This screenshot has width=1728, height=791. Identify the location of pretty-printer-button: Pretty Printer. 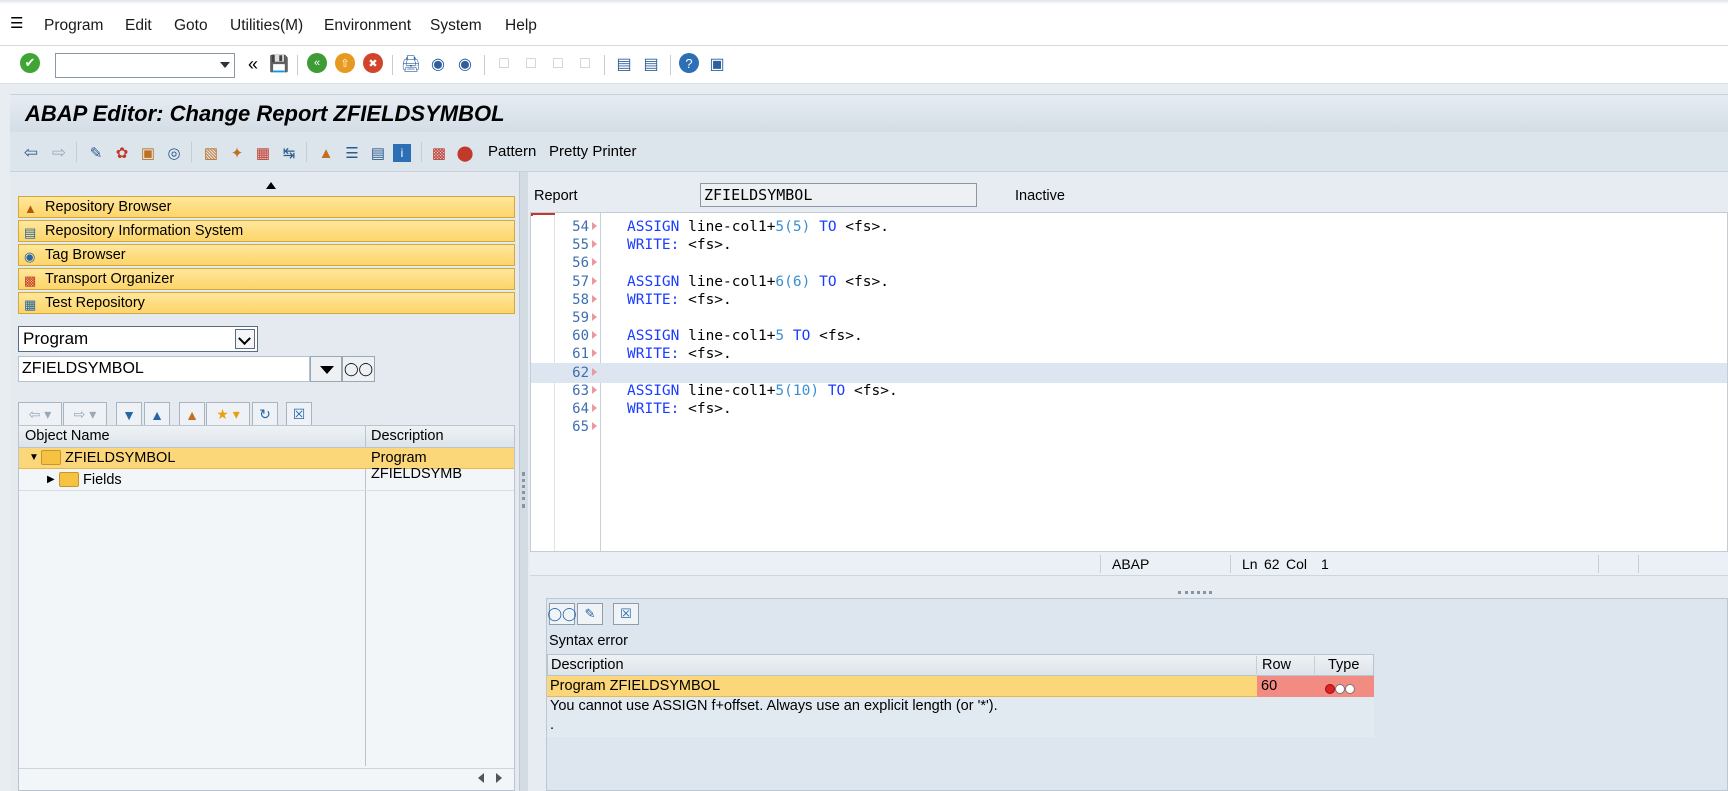
(593, 151).